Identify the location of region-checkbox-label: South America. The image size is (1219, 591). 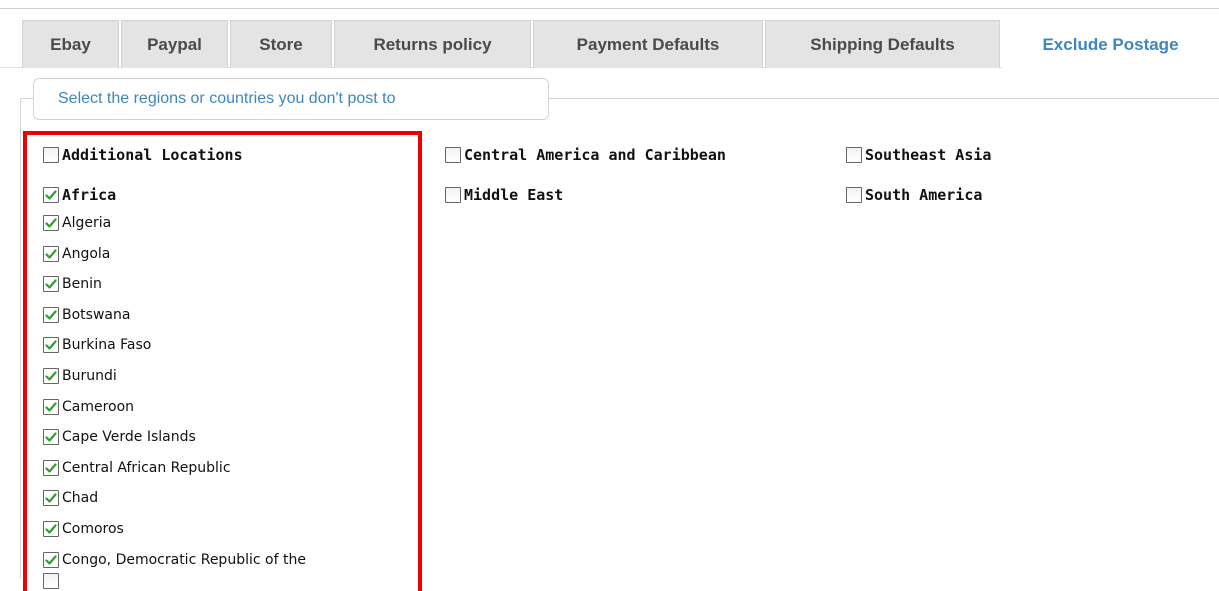
(924, 195).